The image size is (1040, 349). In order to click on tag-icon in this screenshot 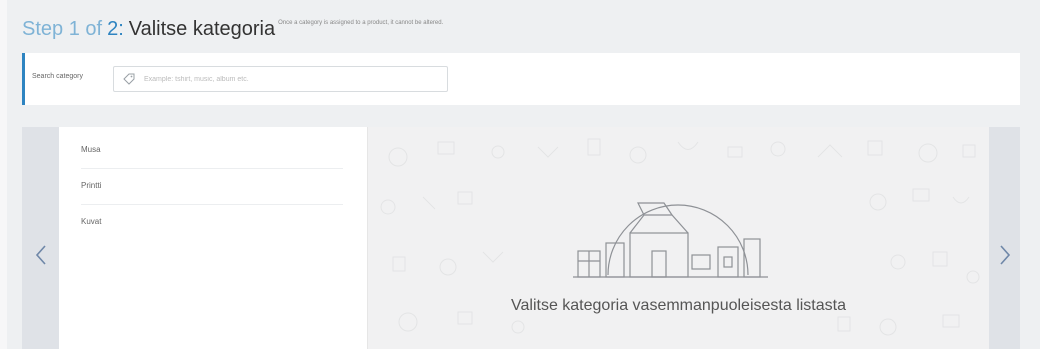, I will do `click(129, 79)`.